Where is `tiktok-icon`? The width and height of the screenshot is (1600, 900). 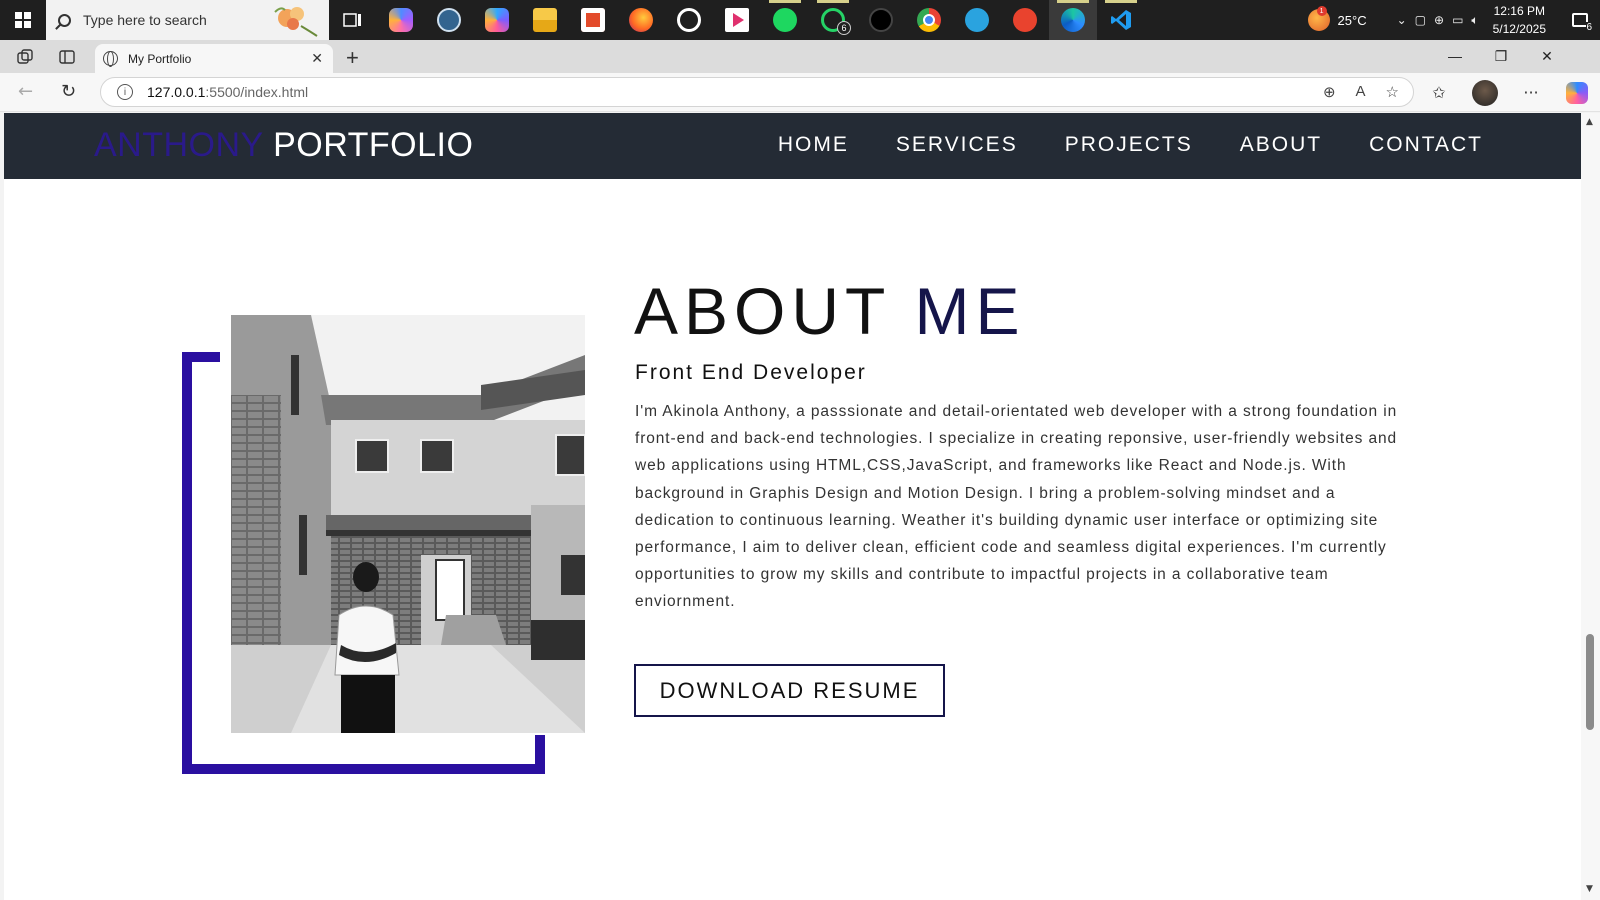
tiktok-icon is located at coordinates (881, 20).